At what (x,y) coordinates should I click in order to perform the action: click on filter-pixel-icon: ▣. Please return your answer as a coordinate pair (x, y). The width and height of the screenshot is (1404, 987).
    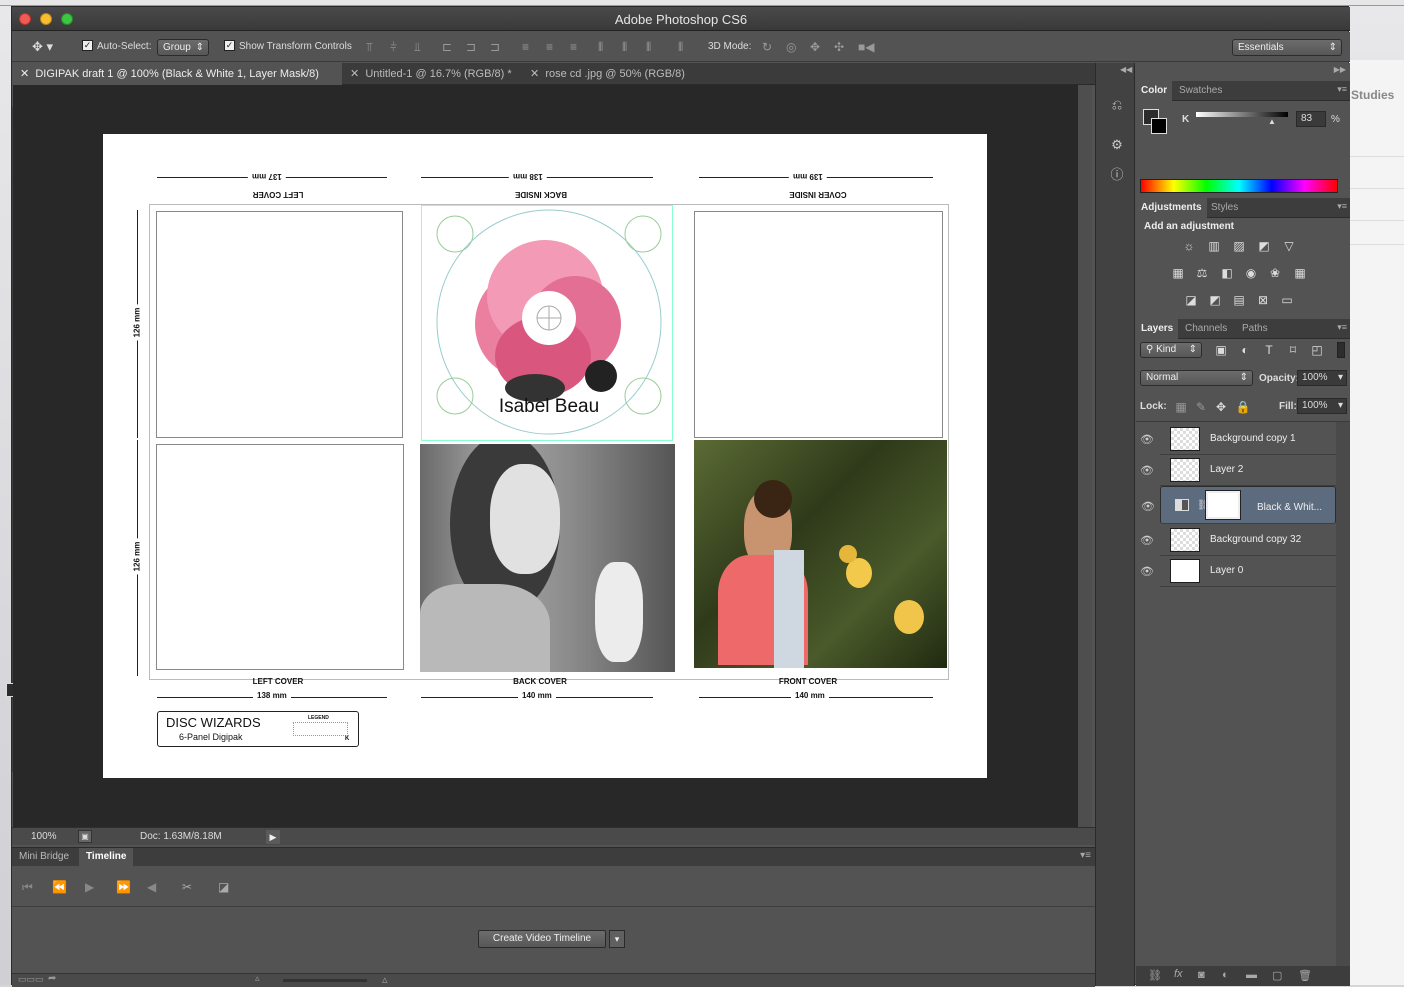
    Looking at the image, I should click on (1221, 350).